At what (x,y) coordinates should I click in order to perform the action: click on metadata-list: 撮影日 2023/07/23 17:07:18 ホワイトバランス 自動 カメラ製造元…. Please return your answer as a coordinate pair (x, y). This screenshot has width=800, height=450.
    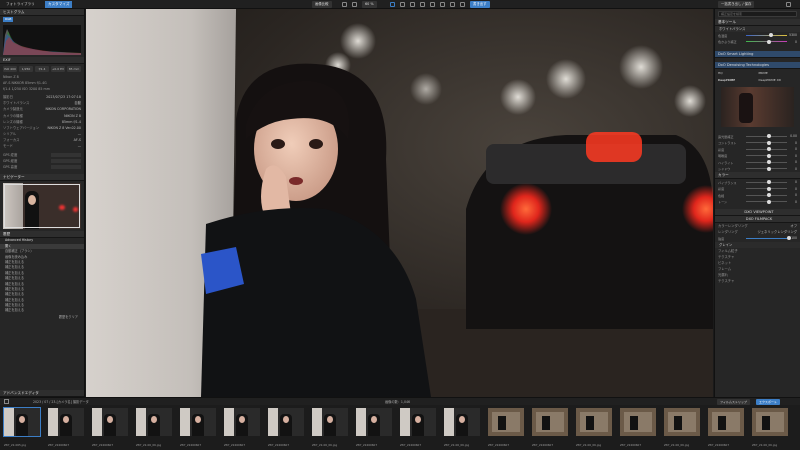
    Looking at the image, I should click on (42, 121).